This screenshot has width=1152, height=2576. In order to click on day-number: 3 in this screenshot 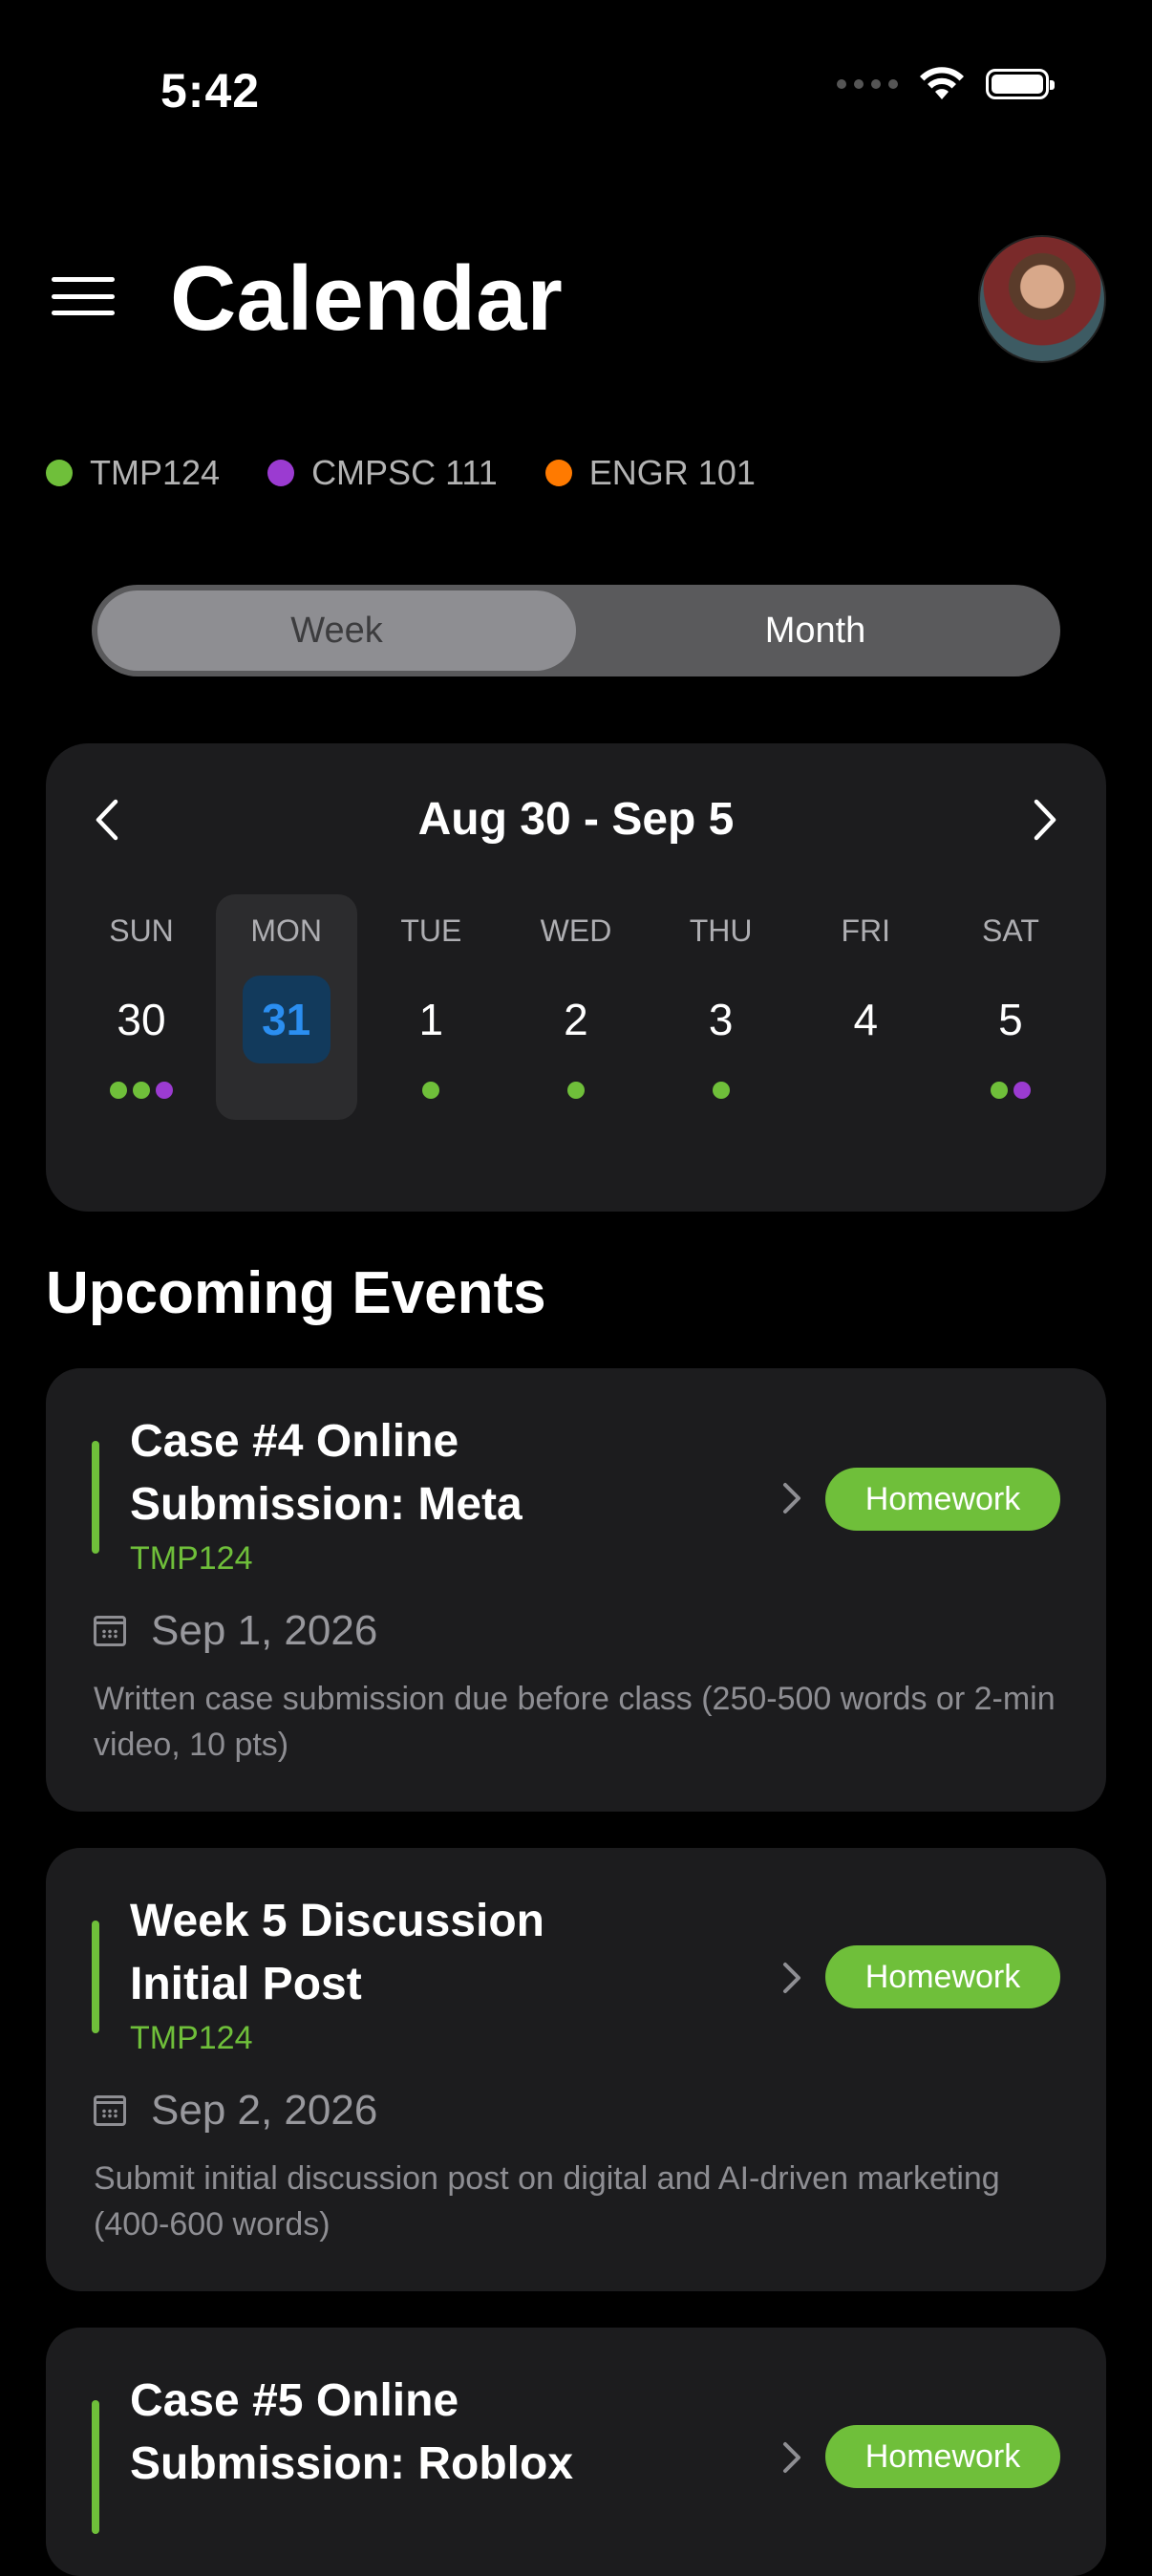, I will do `click(721, 1019)`.